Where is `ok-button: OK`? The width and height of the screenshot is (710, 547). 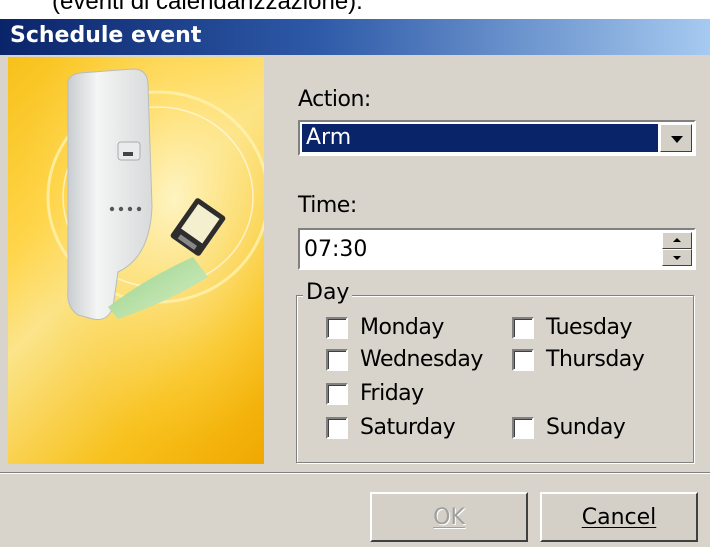
ok-button: OK is located at coordinates (449, 517).